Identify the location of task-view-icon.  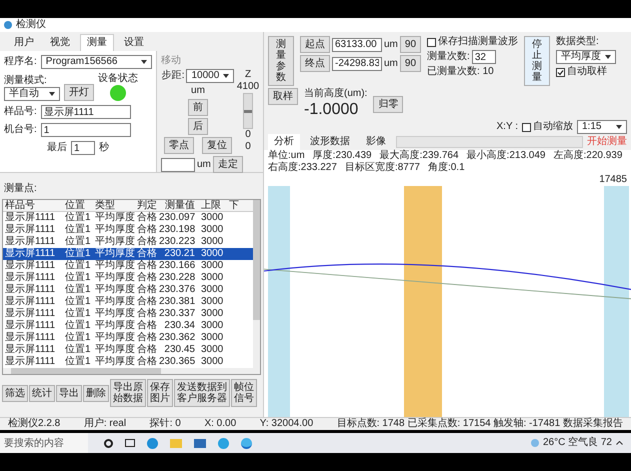
(130, 443).